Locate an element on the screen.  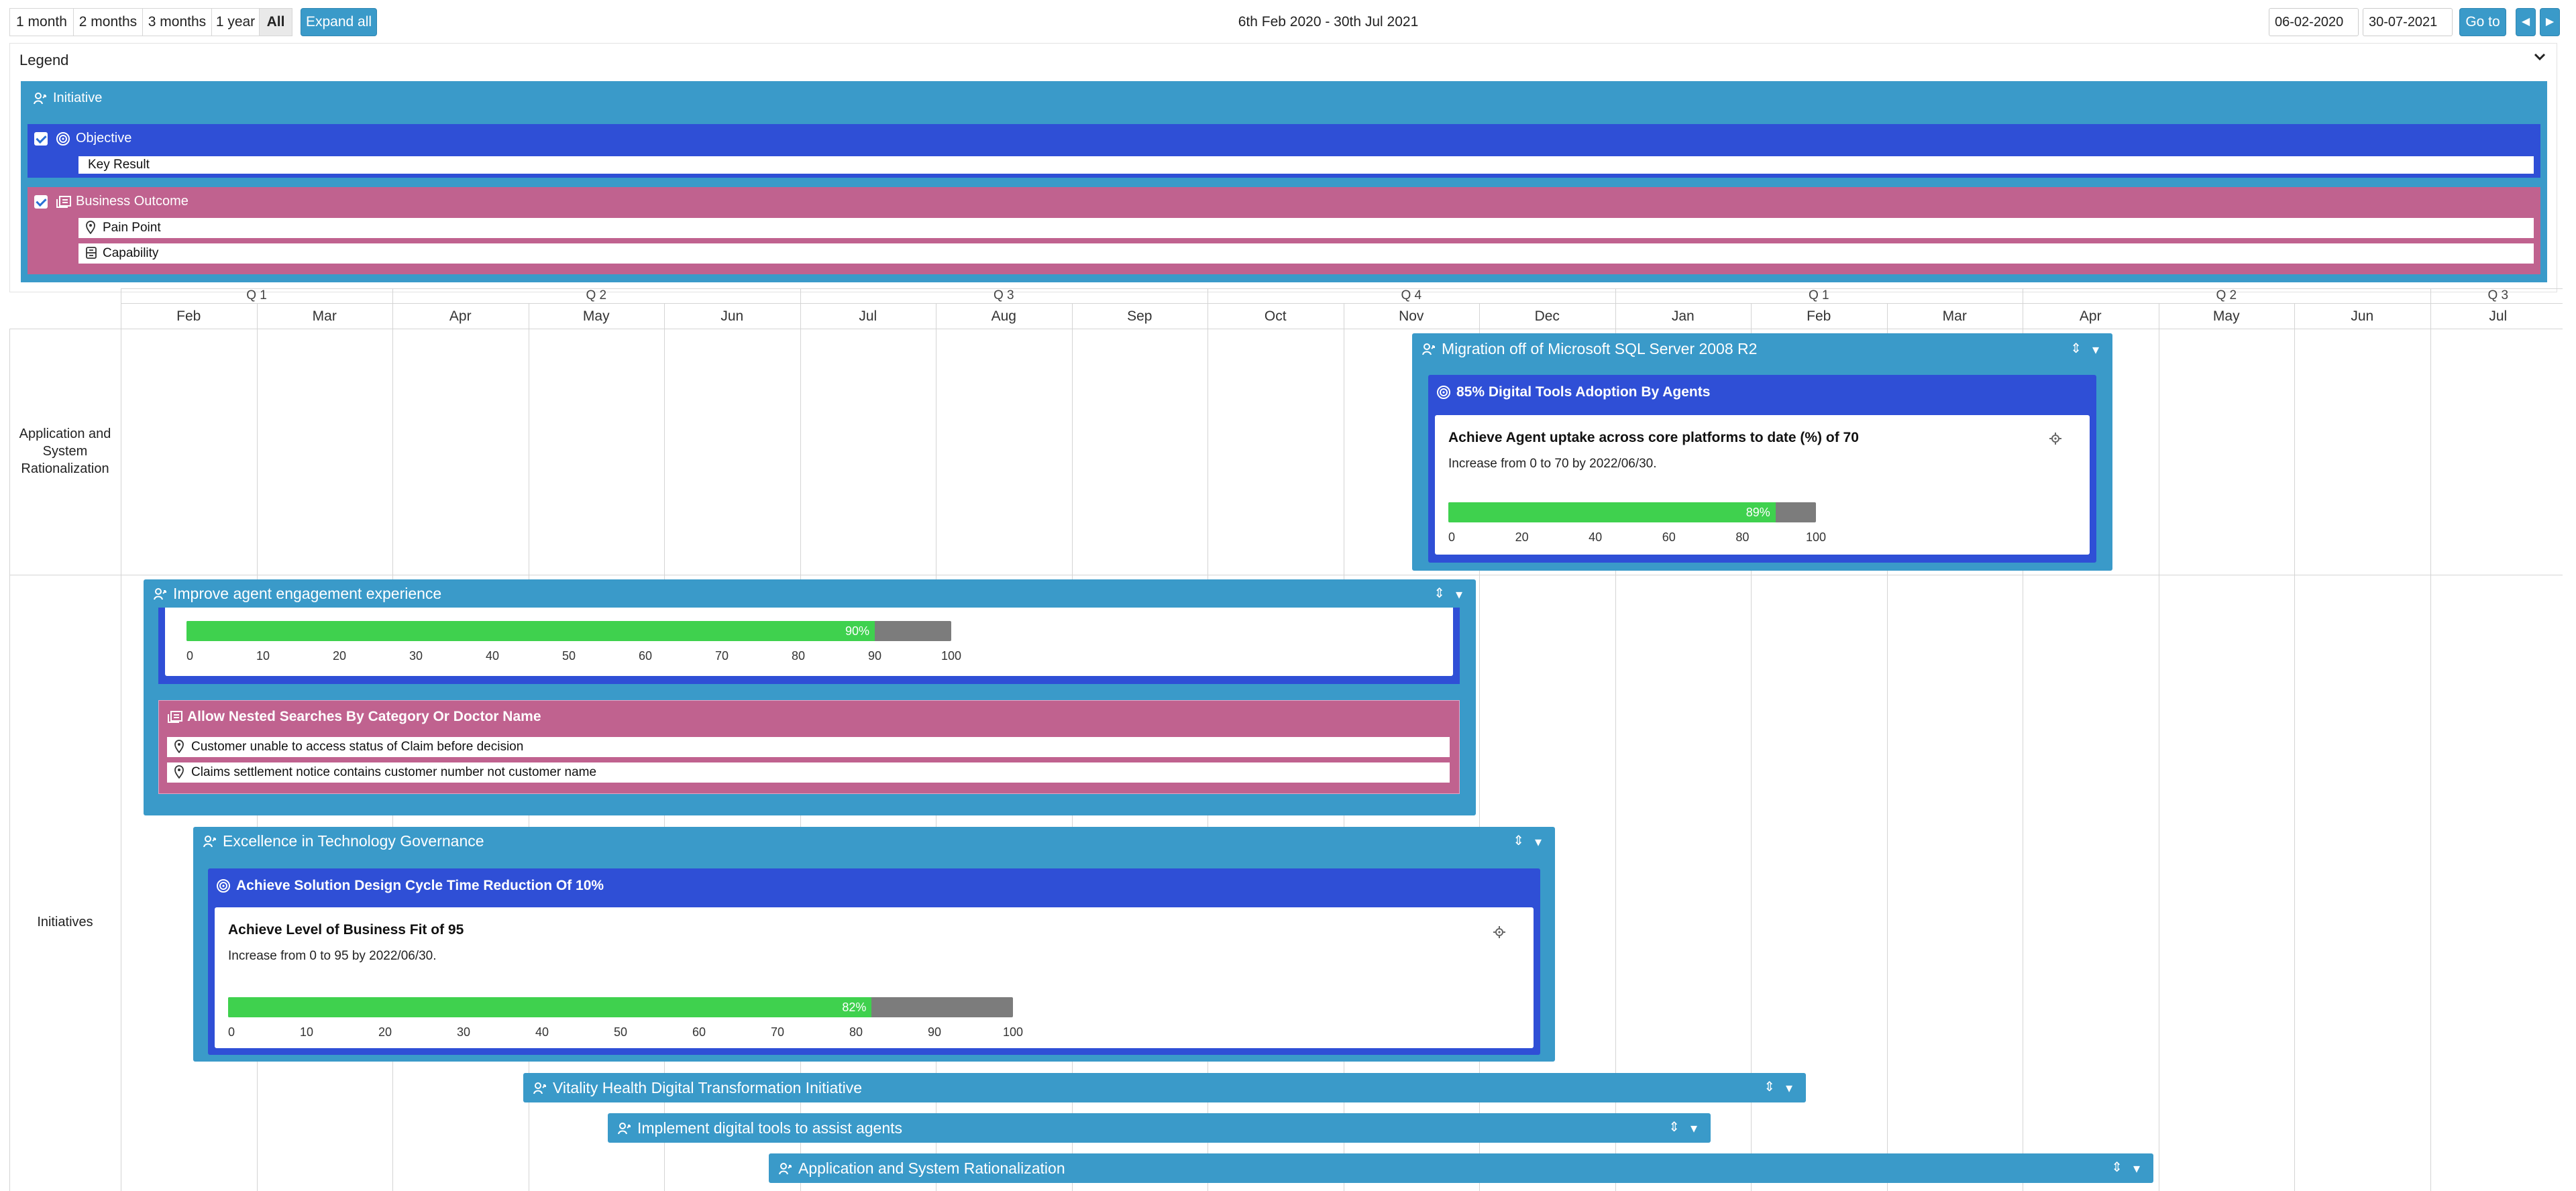
legend-pain-point-label: Pain Point is located at coordinates (132, 228).